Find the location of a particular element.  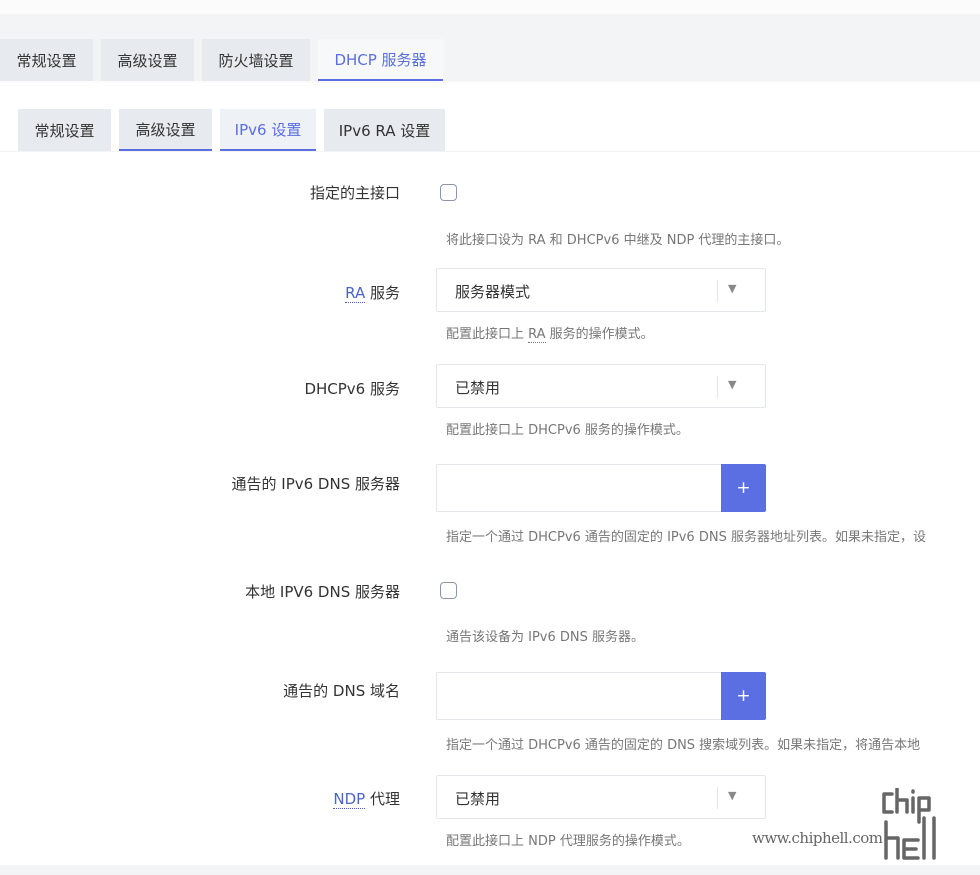

top-tab-bar: 常规设置 高级设置 防火墙设置 DHCP 服务器 is located at coordinates (221, 60).